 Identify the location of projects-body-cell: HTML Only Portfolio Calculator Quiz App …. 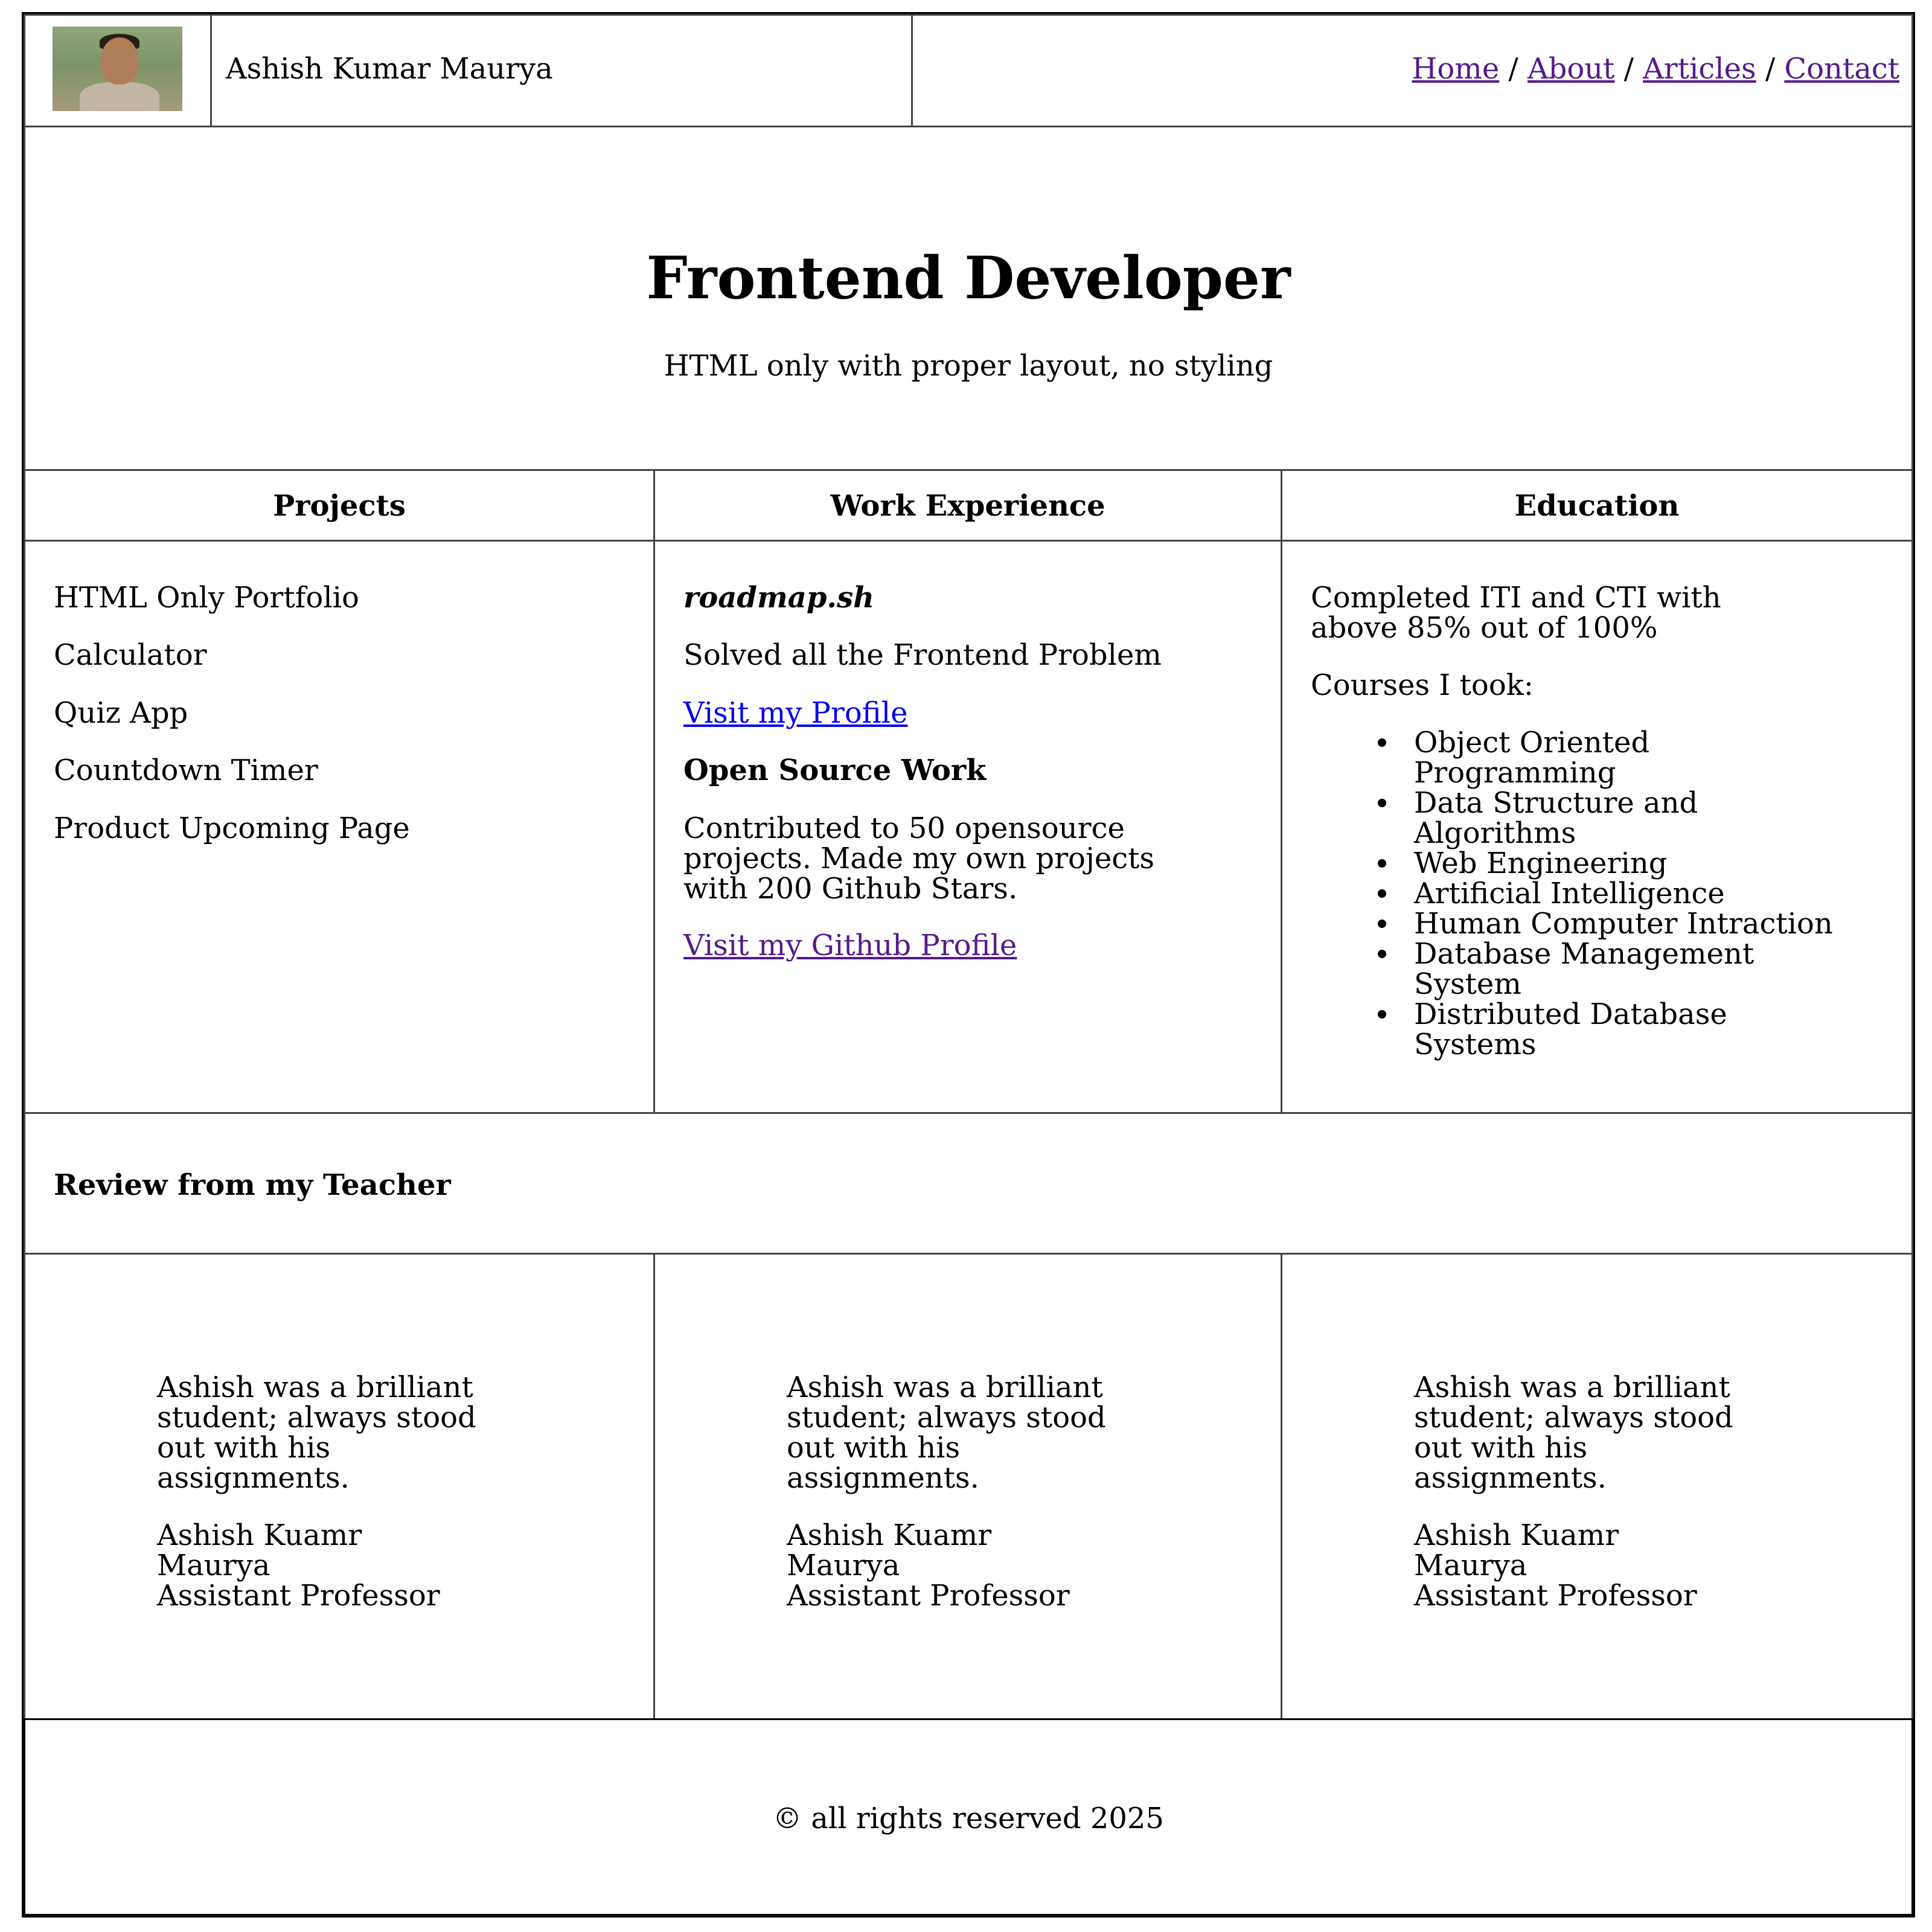
(339, 827).